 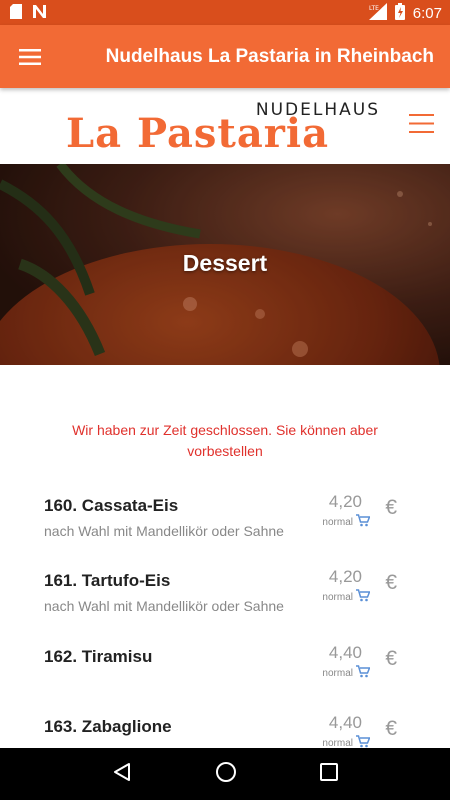 What do you see at coordinates (111, 505) in the screenshot?
I see `item-name: 160. Cassata-Eis` at bounding box center [111, 505].